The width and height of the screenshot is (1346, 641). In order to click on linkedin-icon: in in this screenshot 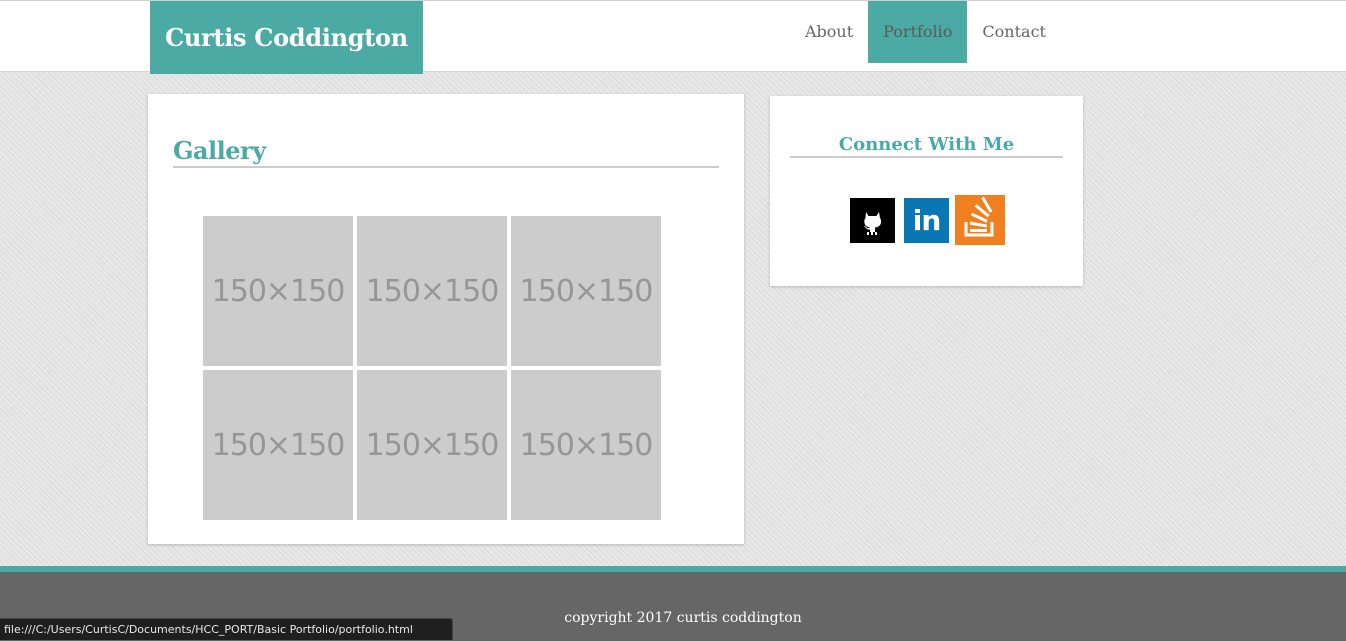, I will do `click(926, 220)`.